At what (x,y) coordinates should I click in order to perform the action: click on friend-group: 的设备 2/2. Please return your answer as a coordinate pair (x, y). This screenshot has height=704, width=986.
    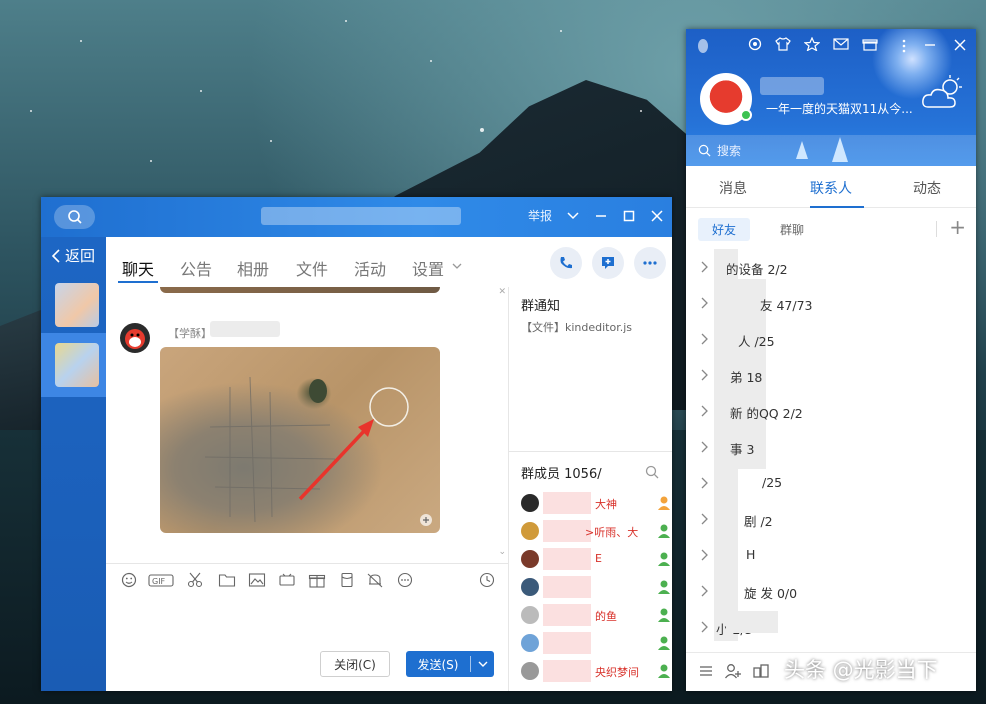
    Looking at the image, I should click on (831, 267).